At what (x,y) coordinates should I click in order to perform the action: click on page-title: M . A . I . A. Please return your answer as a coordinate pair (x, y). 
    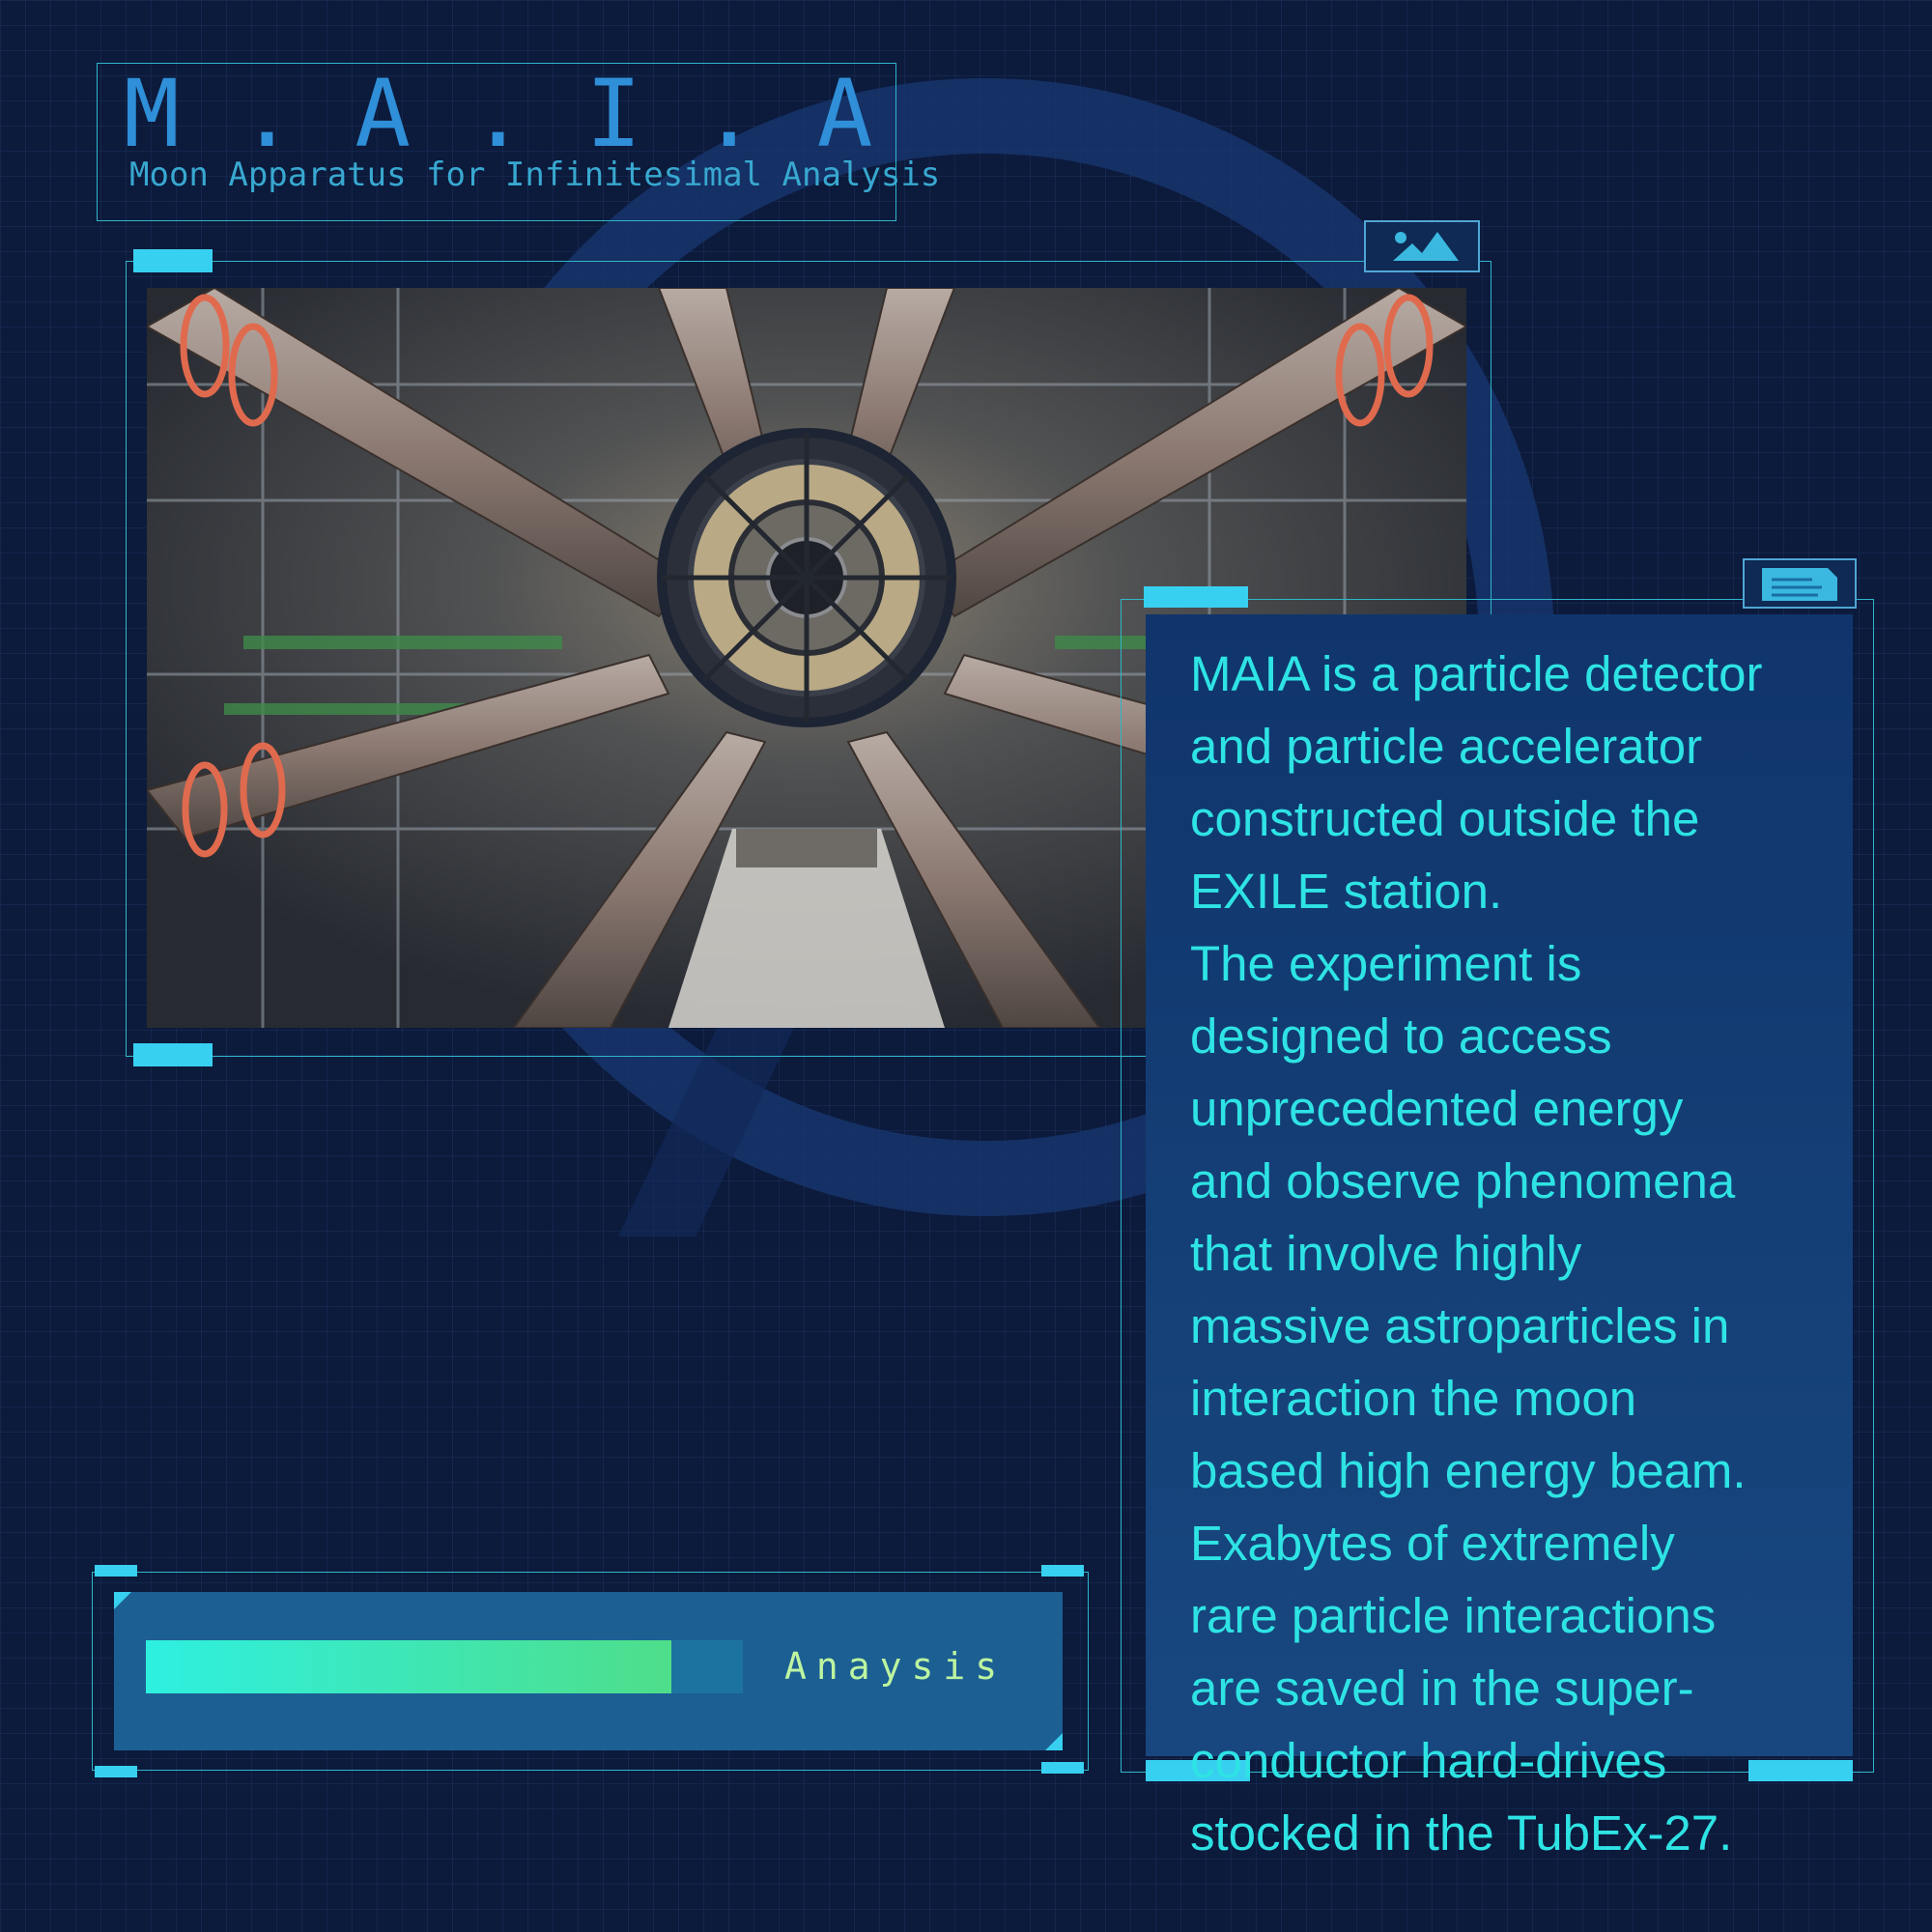
    Looking at the image, I should click on (499, 114).